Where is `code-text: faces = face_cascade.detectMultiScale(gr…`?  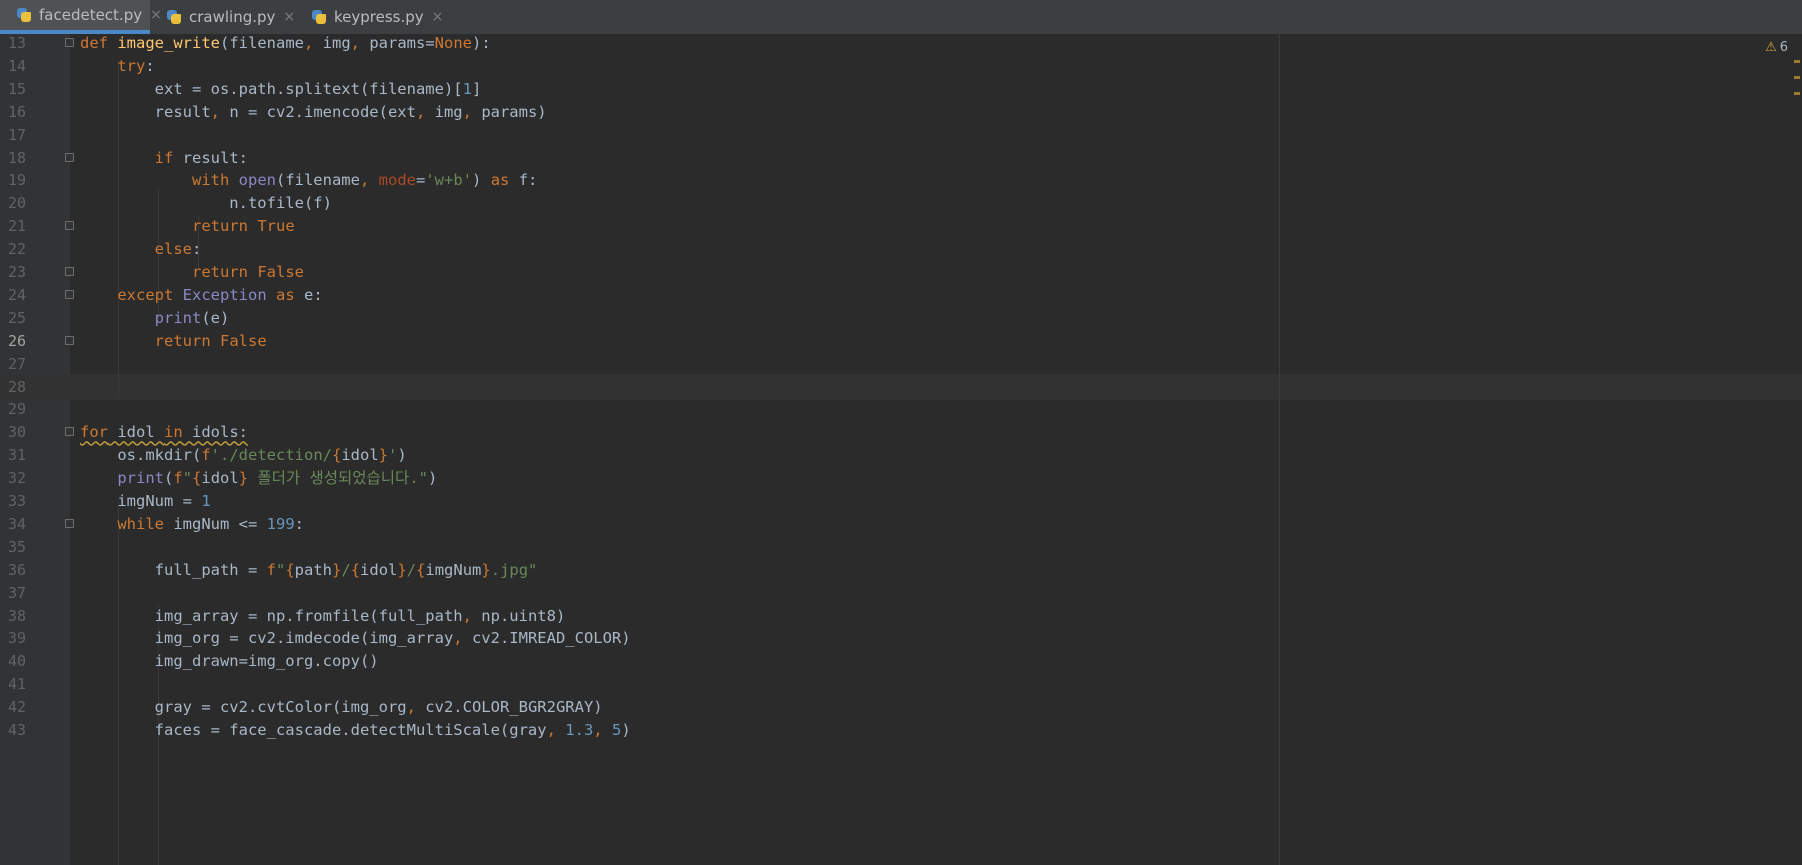 code-text: faces = face_cascade.detectMultiScale(gr… is located at coordinates (355, 730).